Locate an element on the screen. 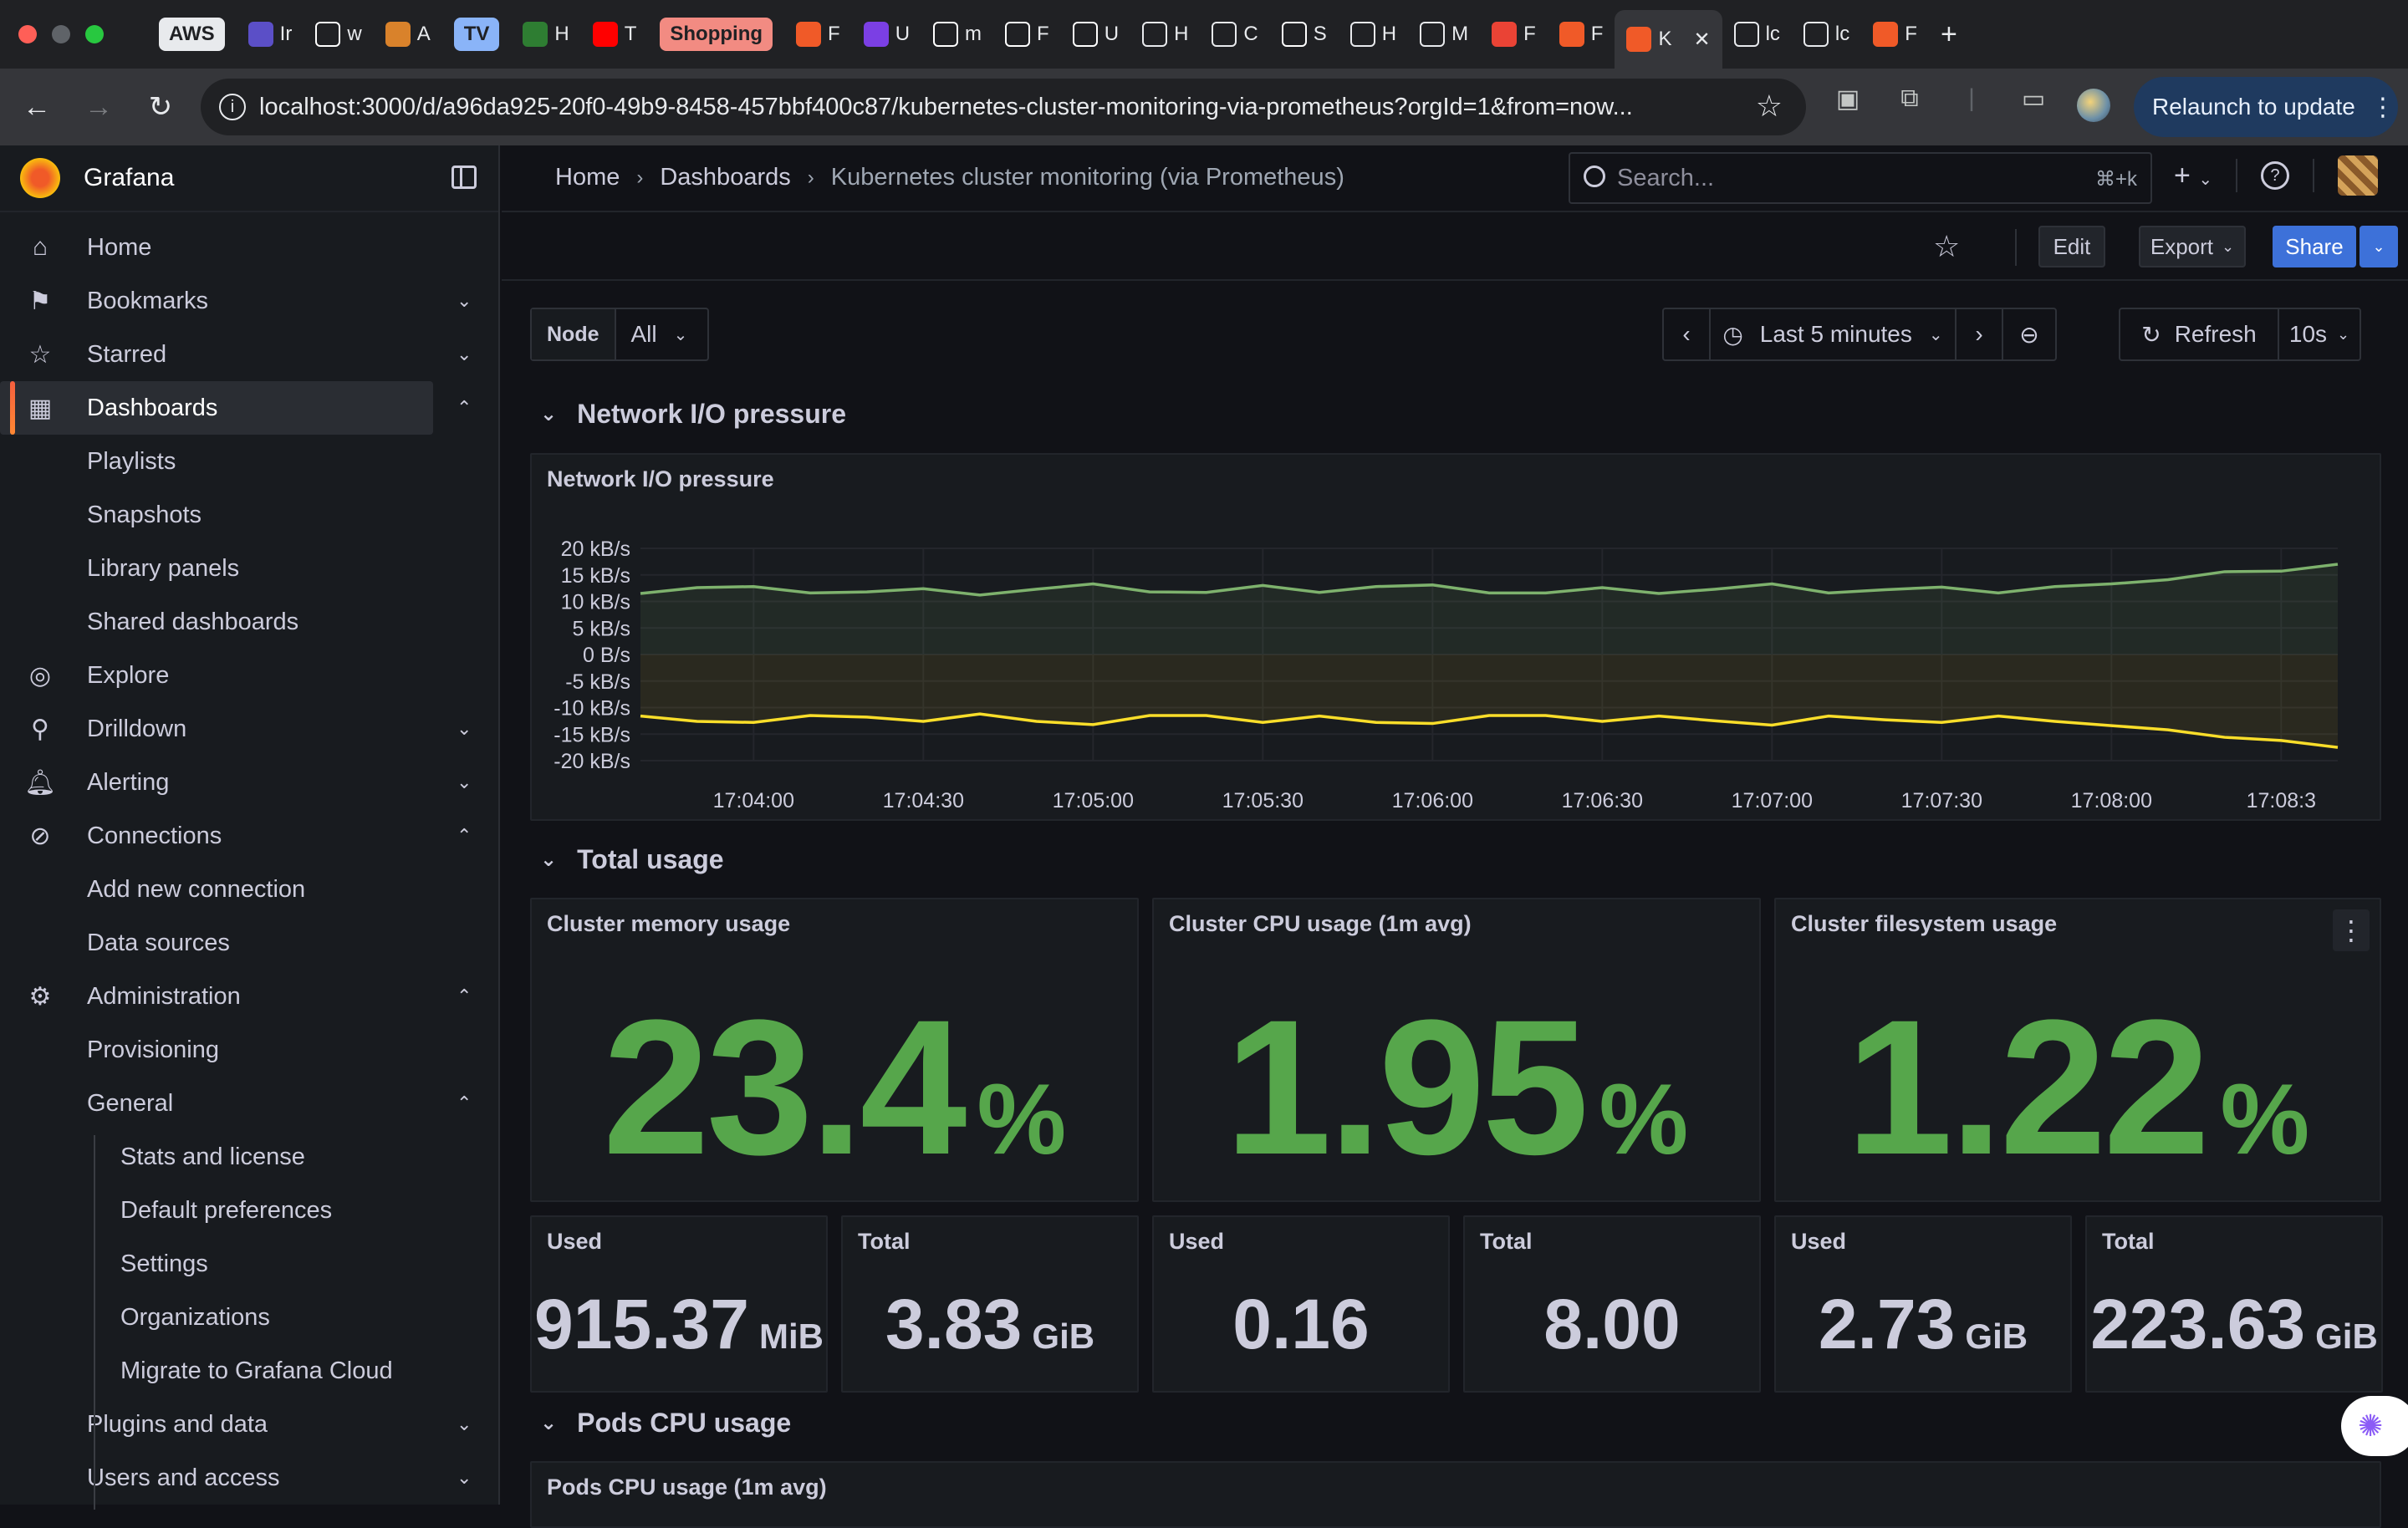  back-button: ← is located at coordinates (37, 107).